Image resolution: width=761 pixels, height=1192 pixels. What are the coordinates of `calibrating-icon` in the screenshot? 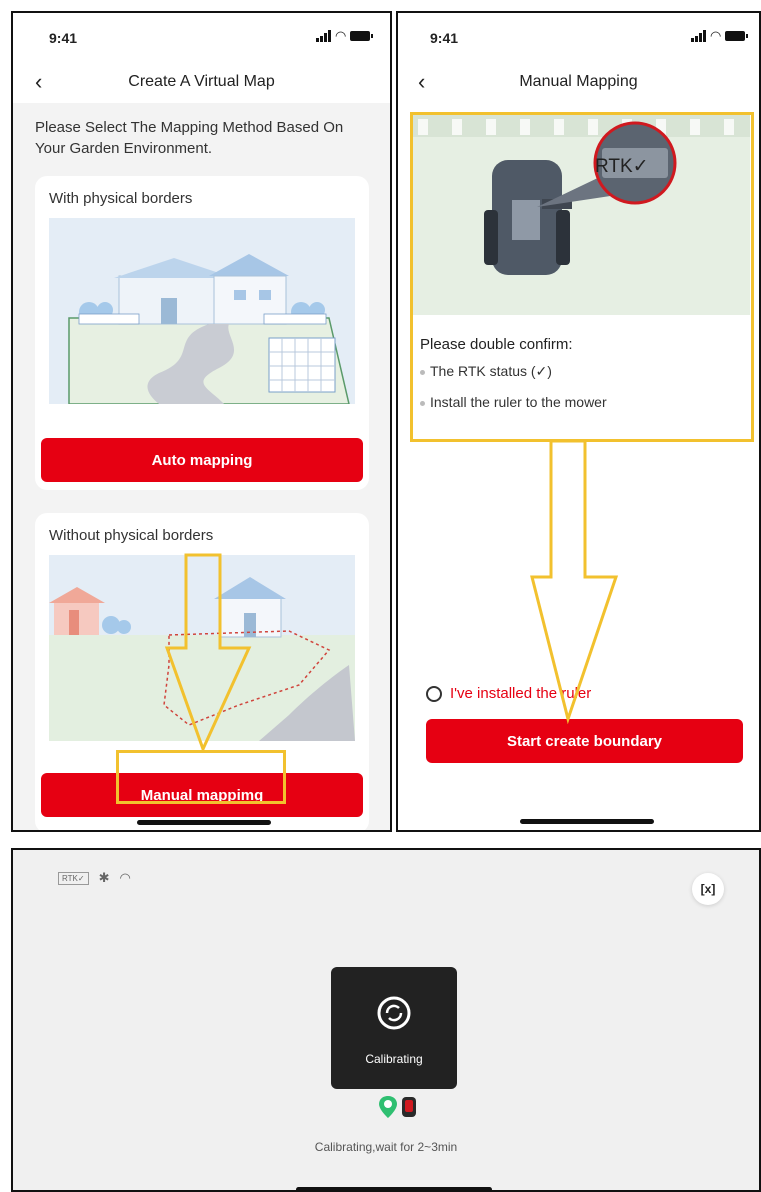 It's located at (394, 1013).